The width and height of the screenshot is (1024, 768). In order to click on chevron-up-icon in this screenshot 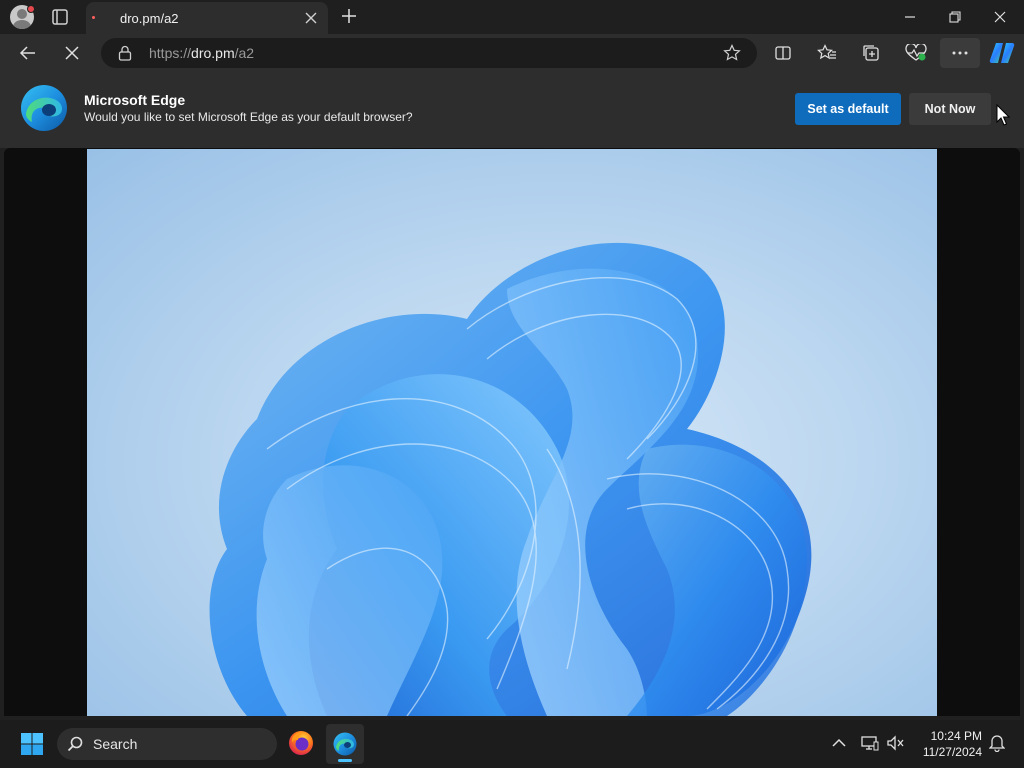, I will do `click(839, 743)`.